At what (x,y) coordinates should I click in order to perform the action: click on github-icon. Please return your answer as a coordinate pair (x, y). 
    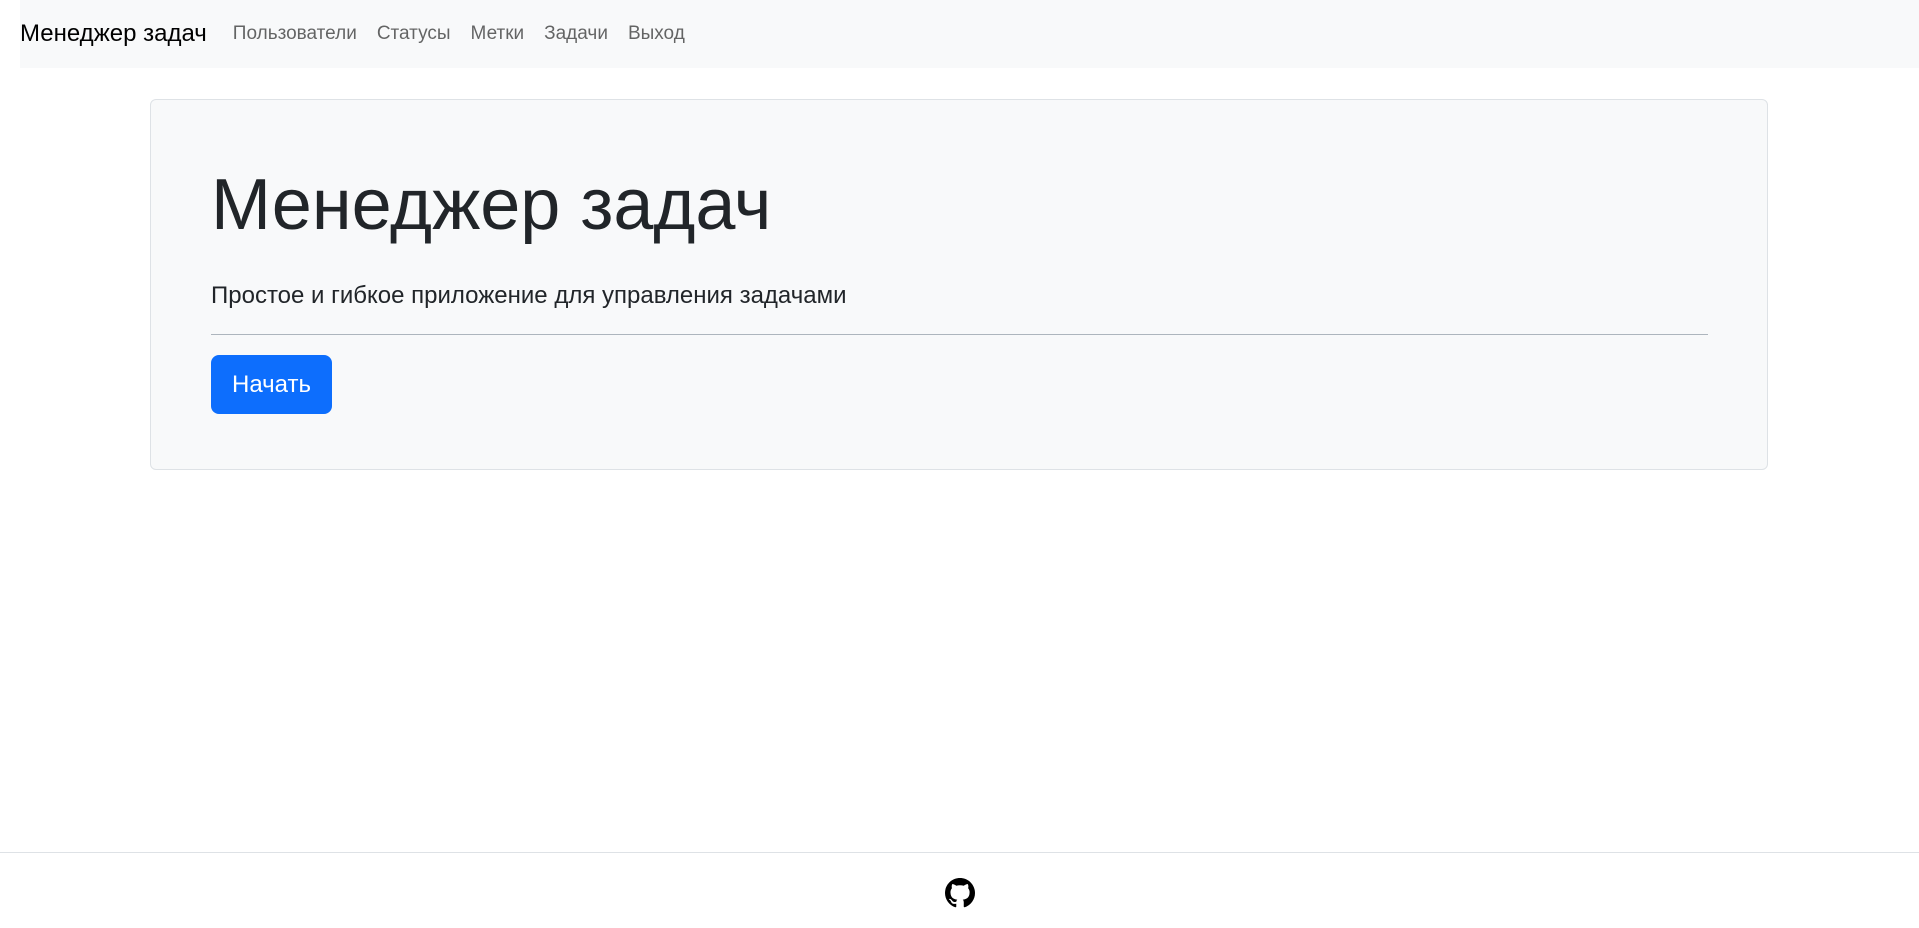
    Looking at the image, I should click on (960, 893).